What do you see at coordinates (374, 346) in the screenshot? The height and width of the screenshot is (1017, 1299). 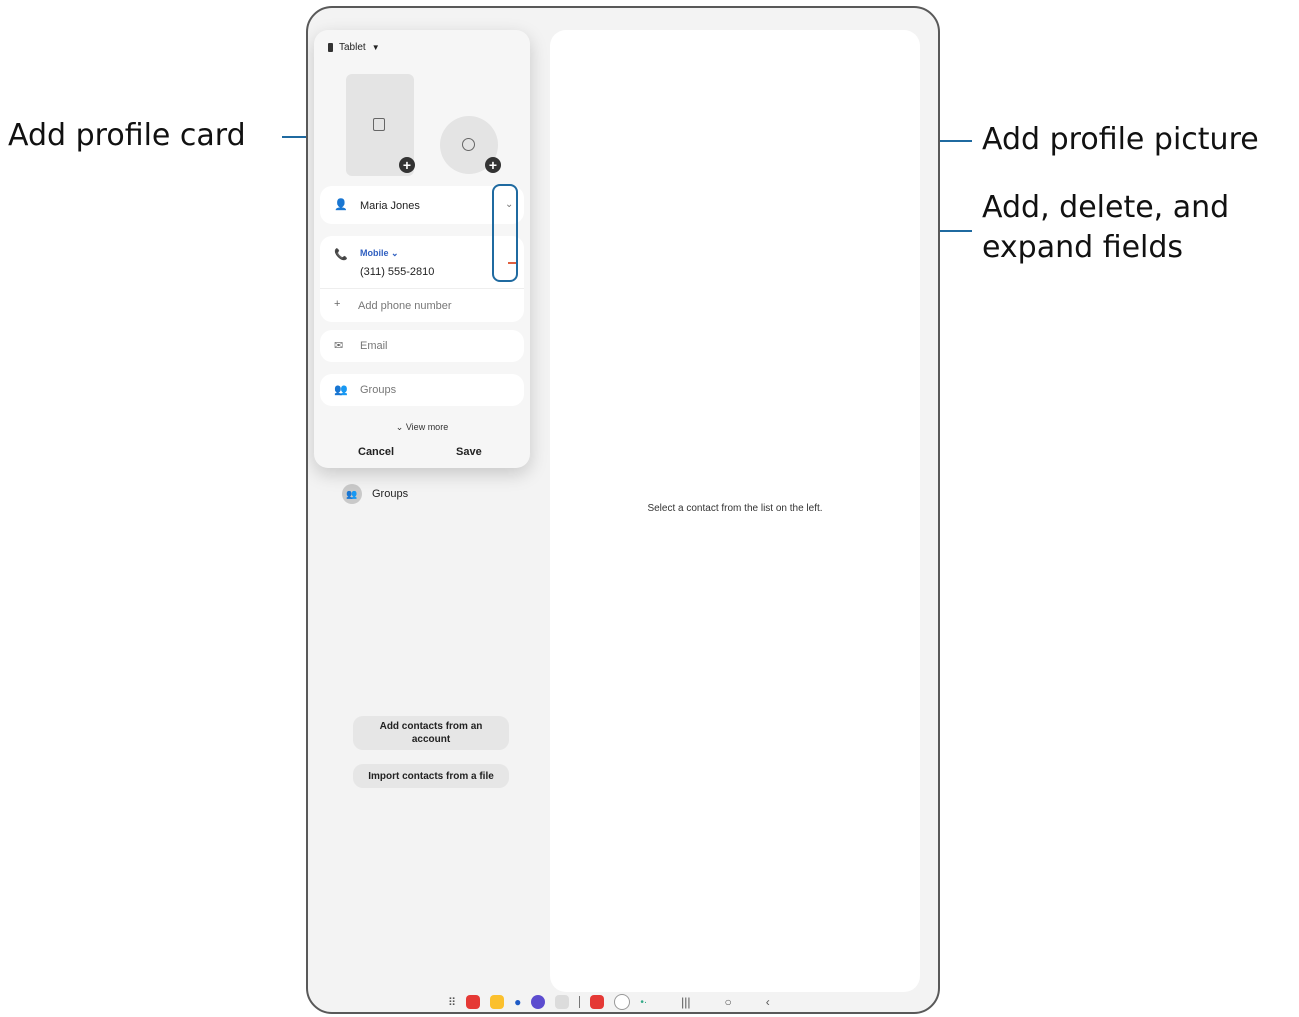 I see `email-placeholder: Email` at bounding box center [374, 346].